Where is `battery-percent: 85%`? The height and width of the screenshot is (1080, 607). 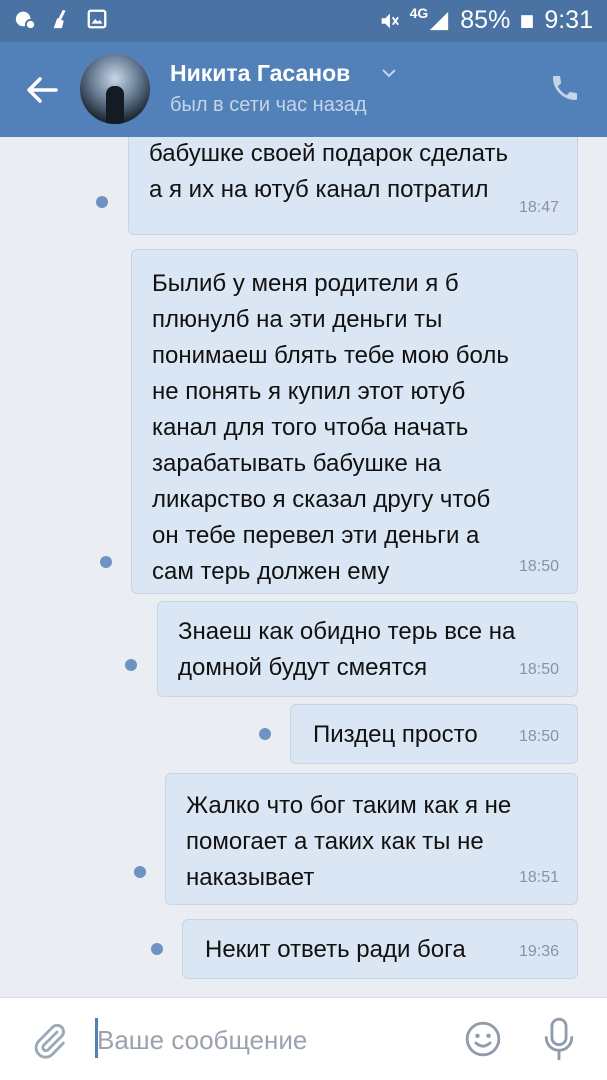
battery-percent: 85% is located at coordinates (485, 20).